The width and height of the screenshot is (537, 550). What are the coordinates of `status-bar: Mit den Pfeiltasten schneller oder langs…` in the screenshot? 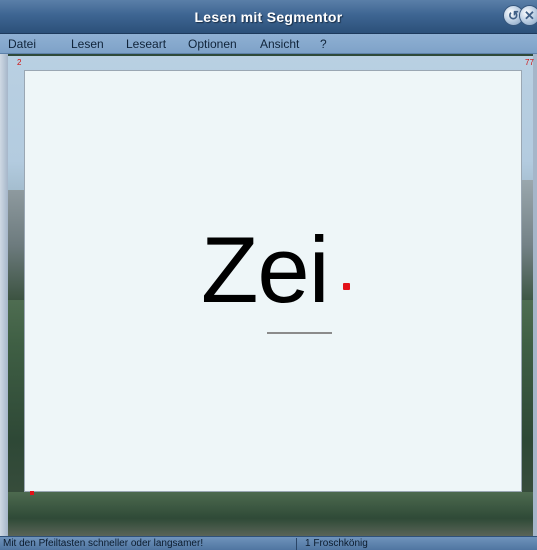 It's located at (268, 543).